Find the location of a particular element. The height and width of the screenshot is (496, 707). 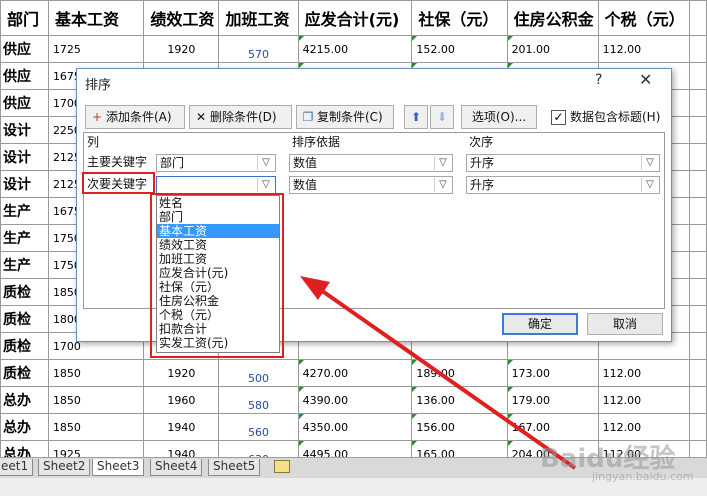

header-cell: 个税（元） is located at coordinates (643, 18).